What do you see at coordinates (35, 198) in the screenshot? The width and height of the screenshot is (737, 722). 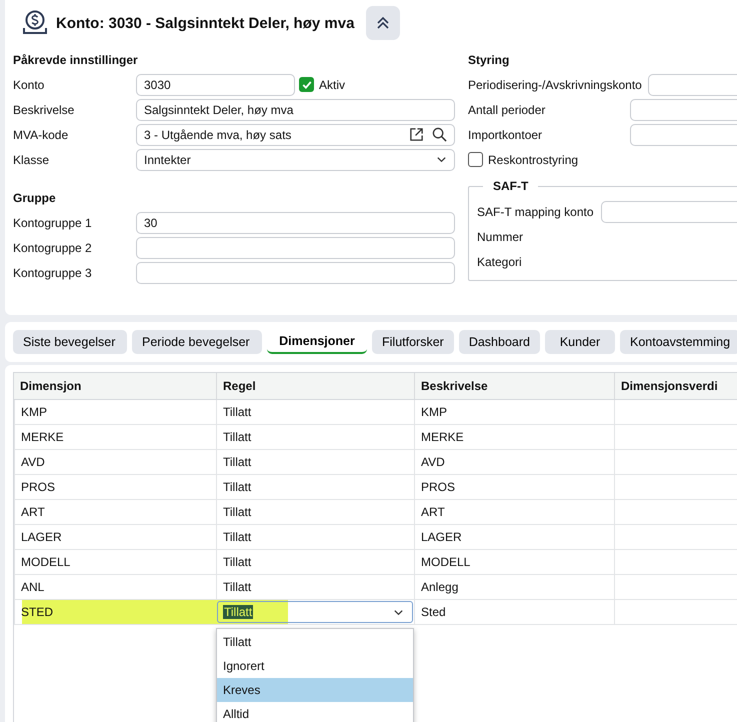 I see `section-heading: Gruppe` at bounding box center [35, 198].